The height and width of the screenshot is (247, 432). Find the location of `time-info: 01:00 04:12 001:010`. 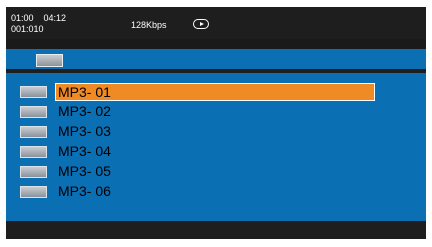

time-info: 01:00 04:12 001:010 is located at coordinates (38, 24).